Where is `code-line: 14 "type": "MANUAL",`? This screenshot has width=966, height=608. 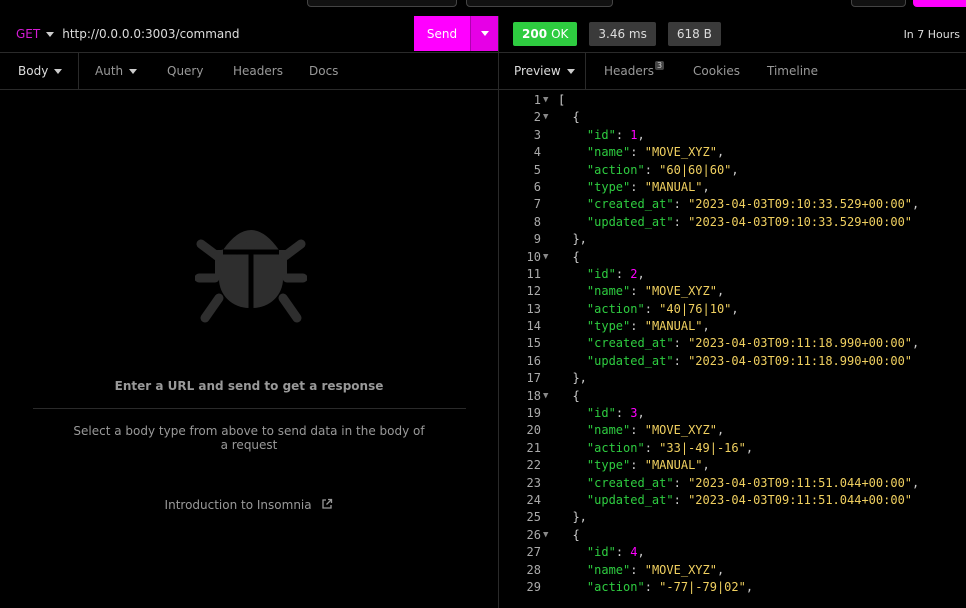 code-line: 14 "type": "MANUAL", is located at coordinates (732, 326).